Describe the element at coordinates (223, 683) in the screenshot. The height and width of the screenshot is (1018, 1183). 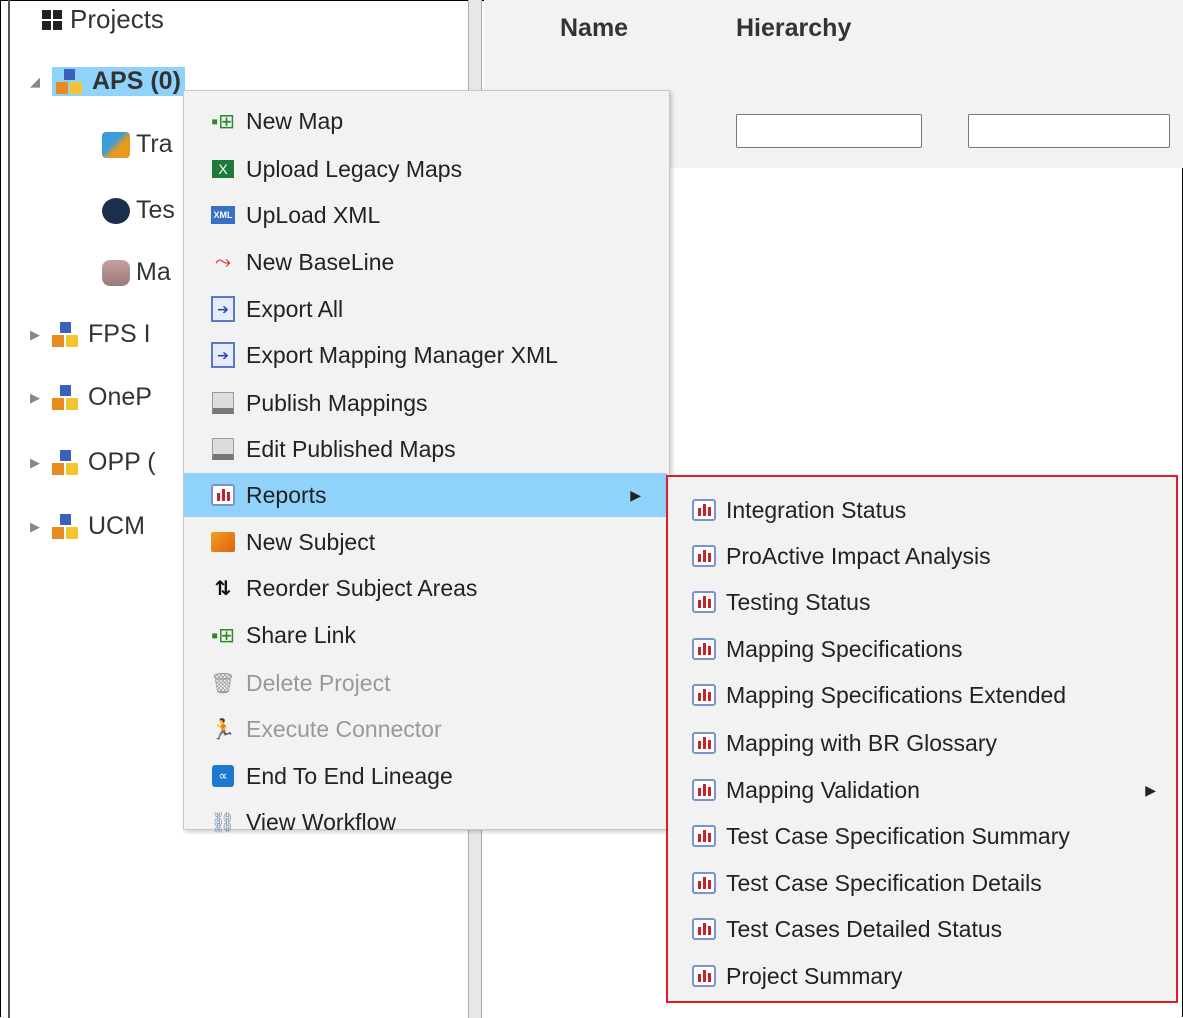
I see `trash-icon: 🗑` at that location.